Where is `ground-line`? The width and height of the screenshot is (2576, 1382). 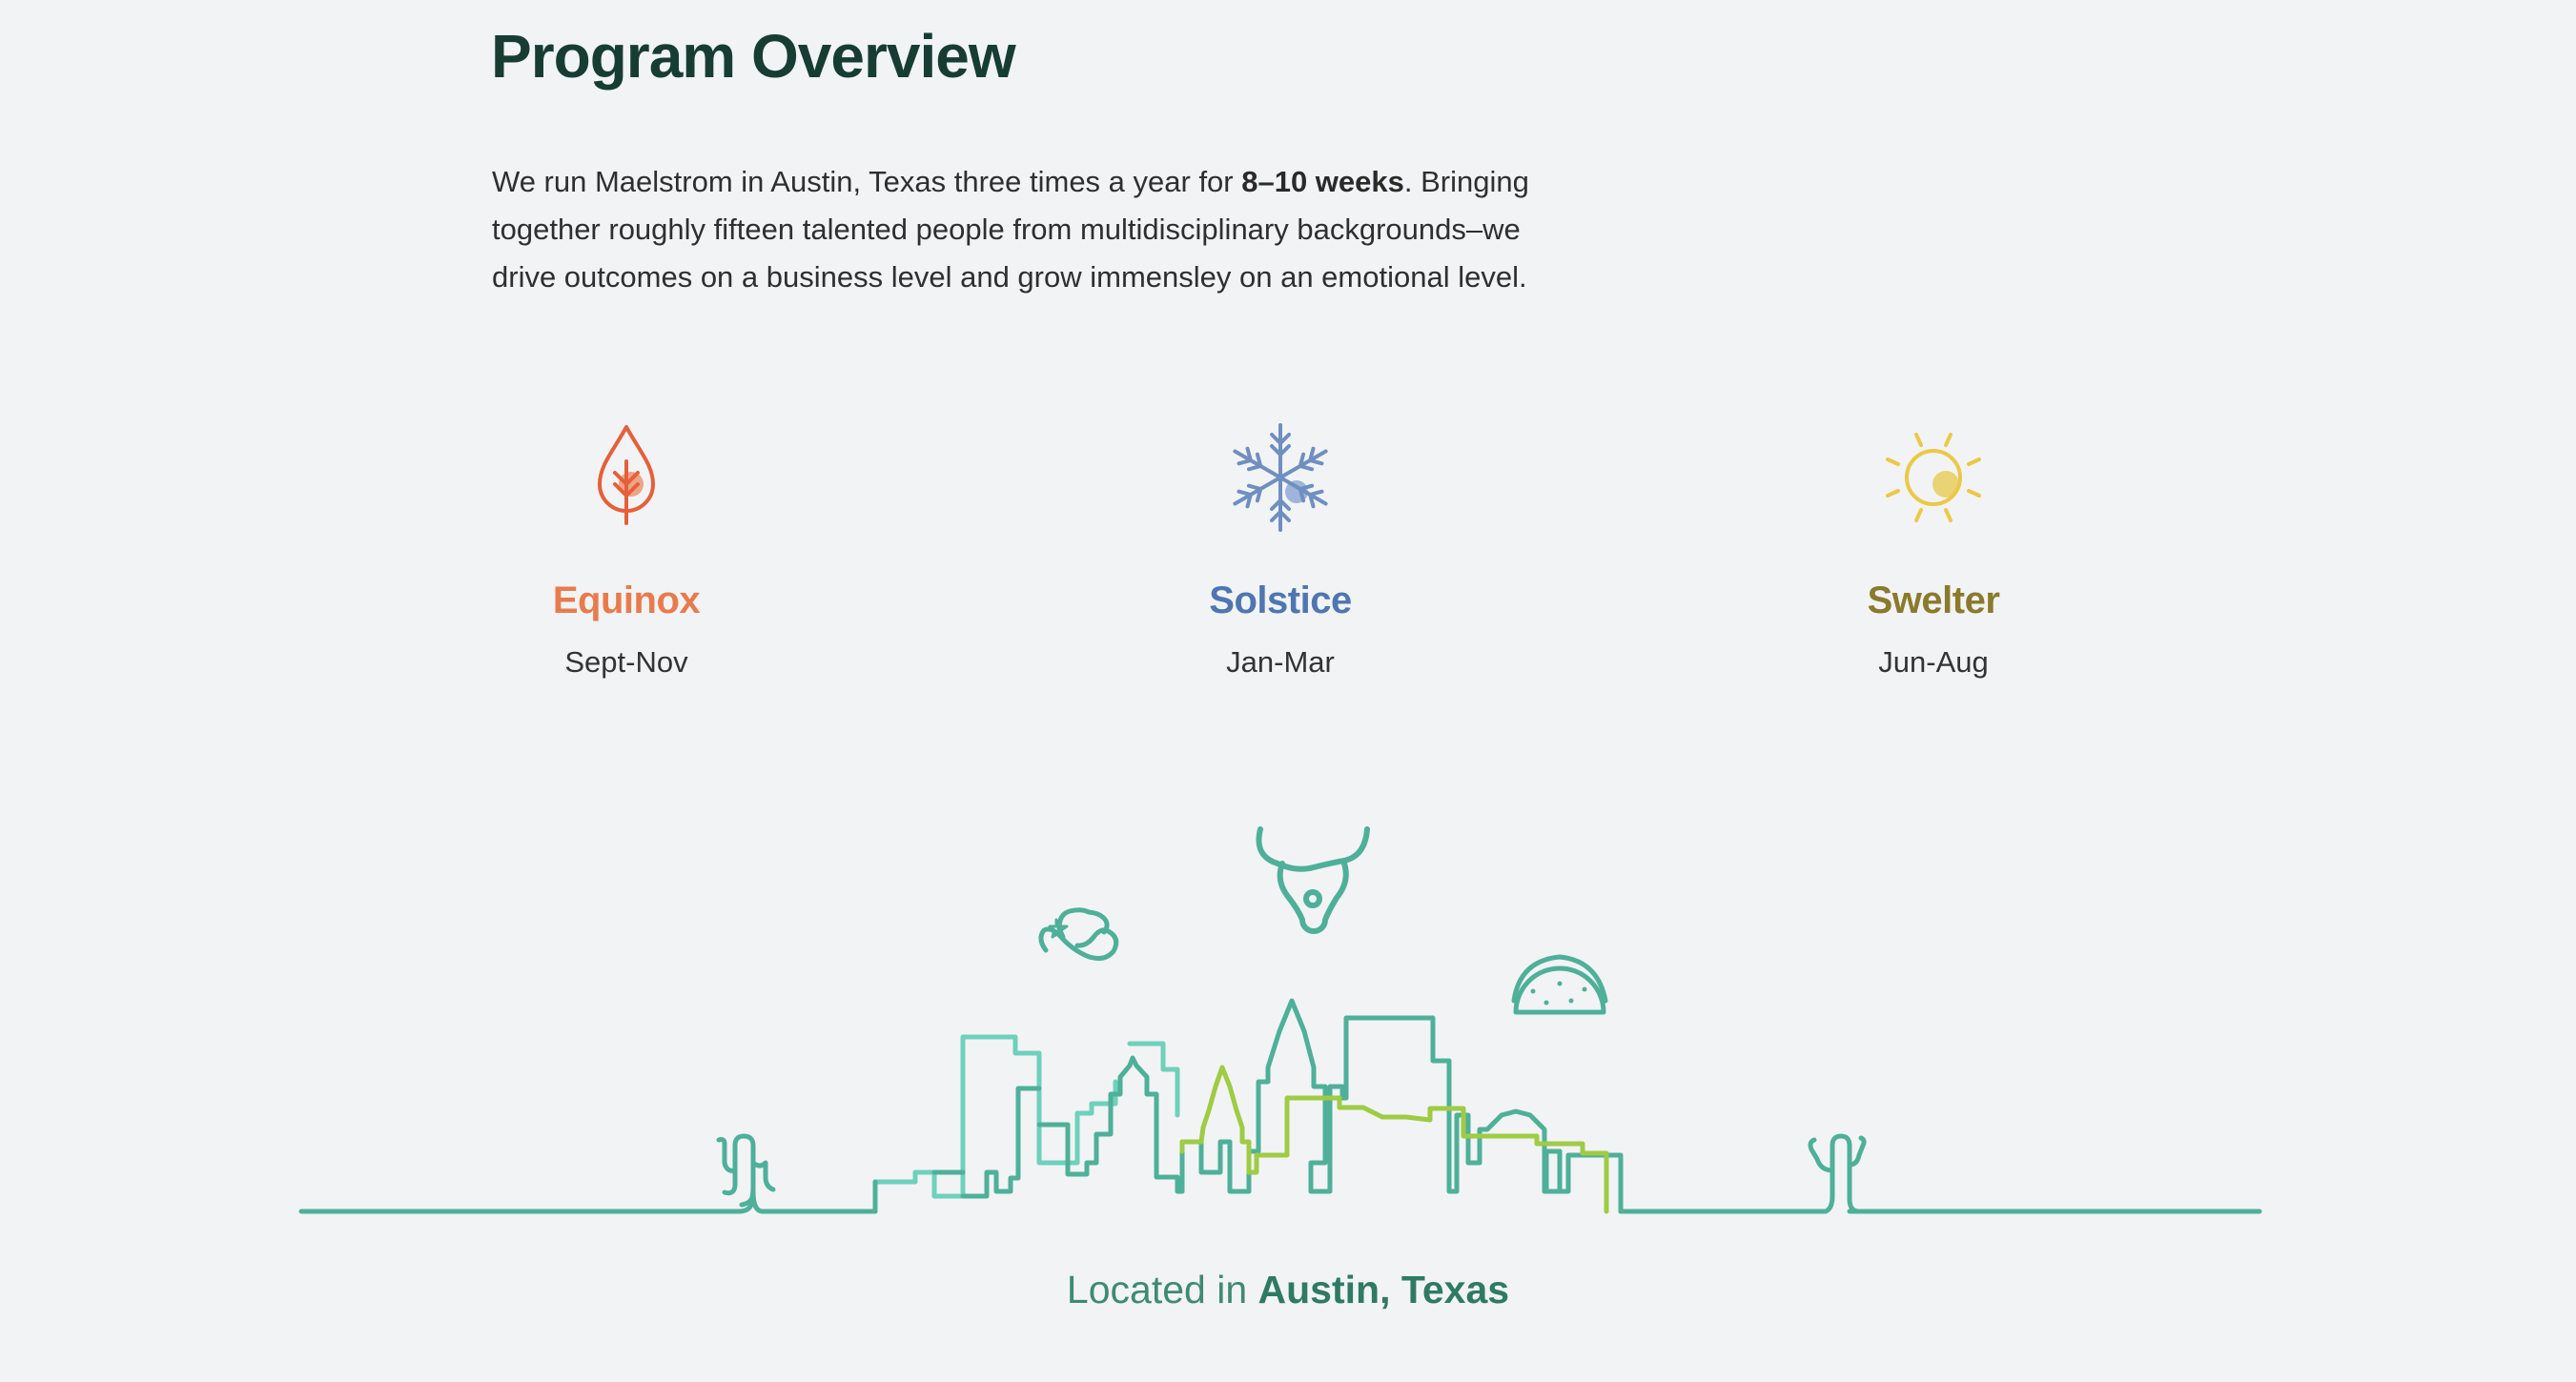
ground-line is located at coordinates (526, 1208).